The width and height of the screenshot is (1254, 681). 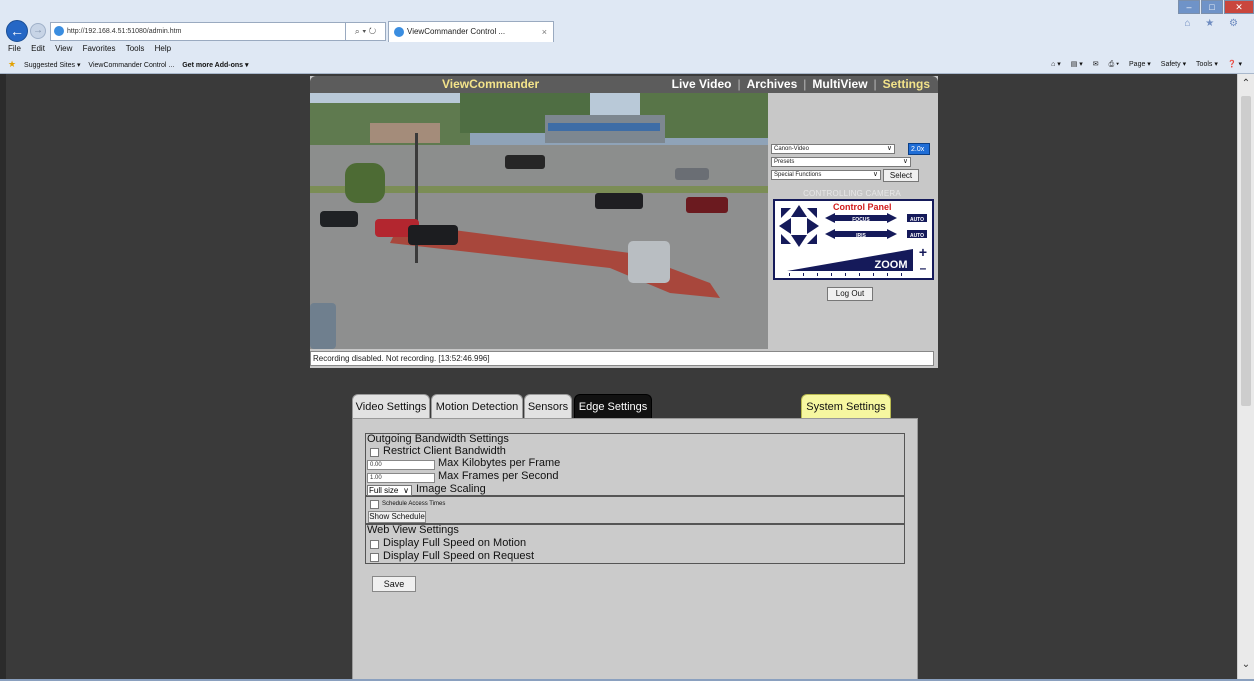 I want to click on full-speed-request-checkbox, so click(x=374, y=557).